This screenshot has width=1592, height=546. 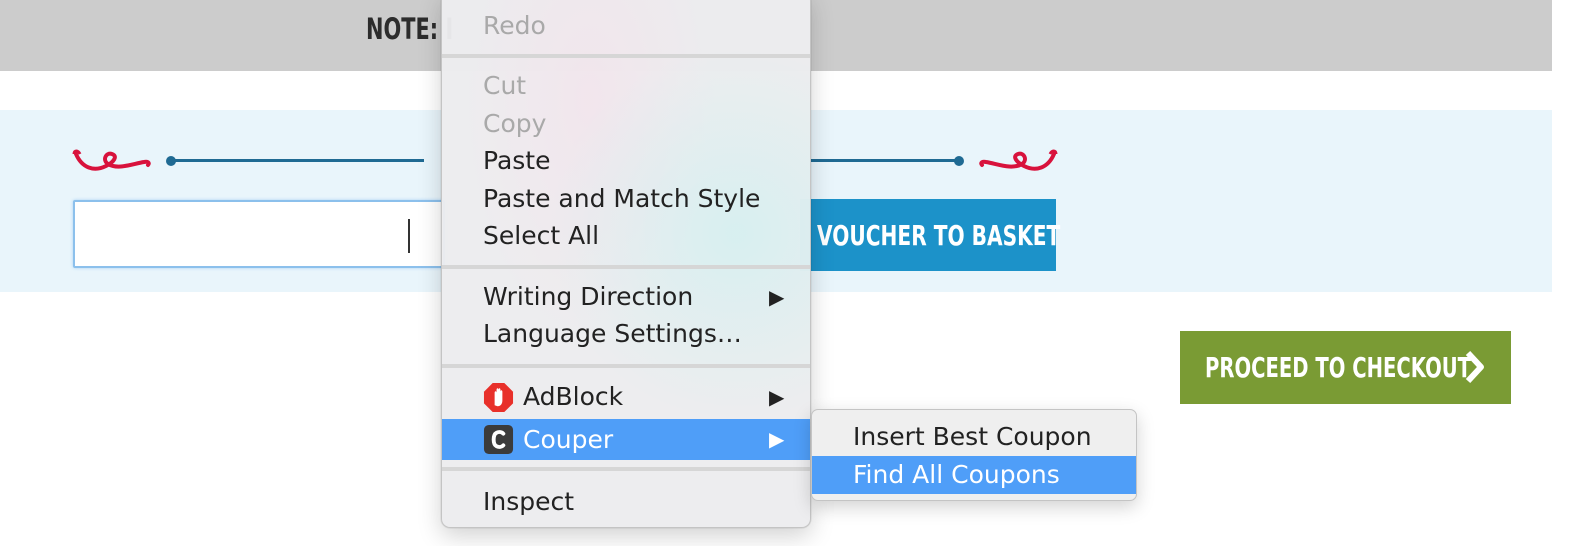 I want to click on submenu-item-find-all-coupons: Find All Coupons, so click(x=974, y=475).